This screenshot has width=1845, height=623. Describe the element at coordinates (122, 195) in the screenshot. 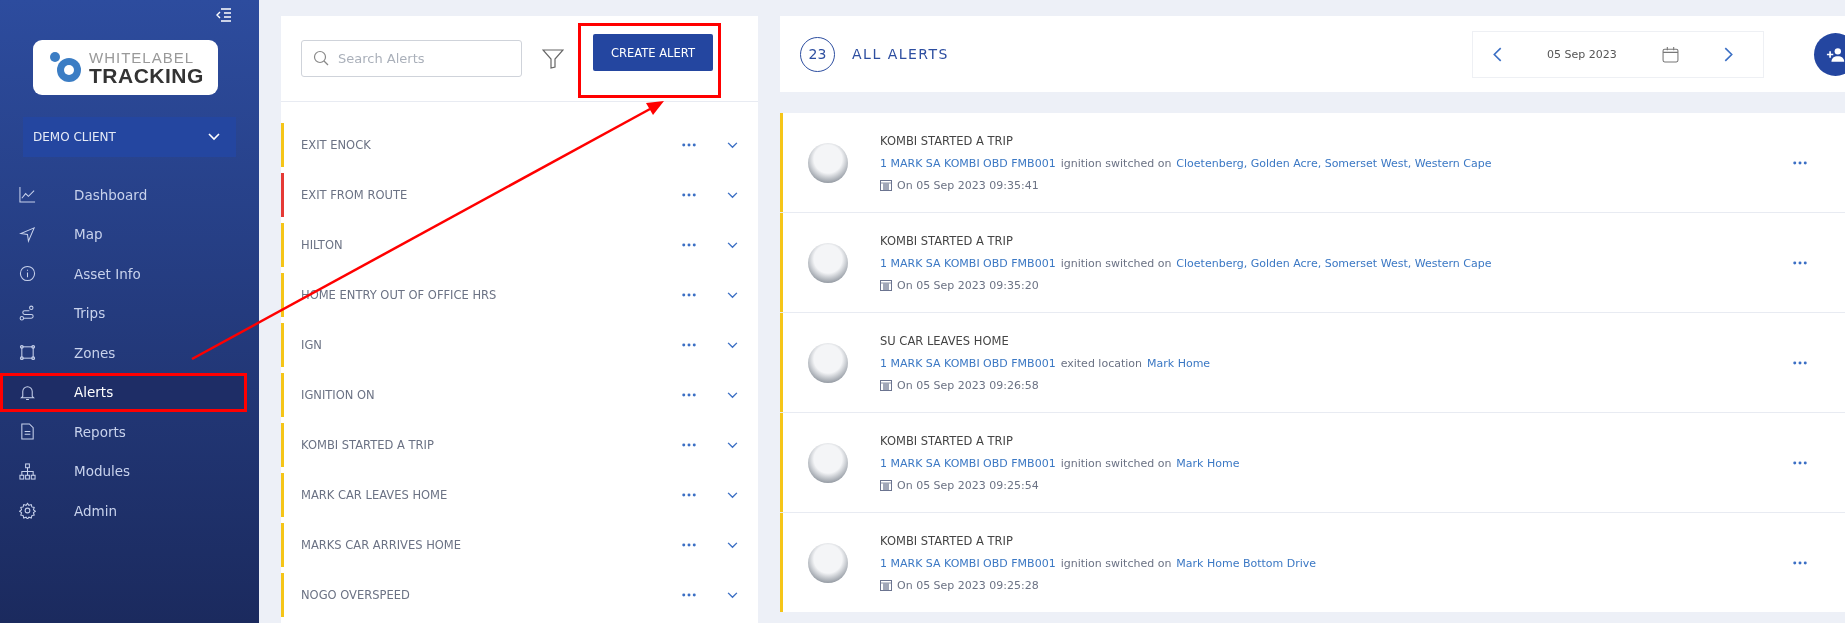

I see `nav-item: Dashboard` at that location.